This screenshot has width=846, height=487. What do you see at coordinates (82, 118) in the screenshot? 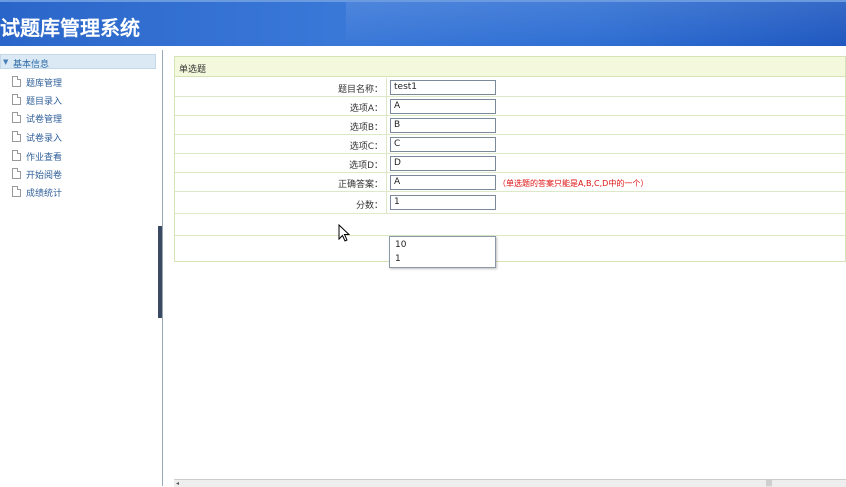
I see `sidebar-item-paper-manage: 试卷管理` at bounding box center [82, 118].